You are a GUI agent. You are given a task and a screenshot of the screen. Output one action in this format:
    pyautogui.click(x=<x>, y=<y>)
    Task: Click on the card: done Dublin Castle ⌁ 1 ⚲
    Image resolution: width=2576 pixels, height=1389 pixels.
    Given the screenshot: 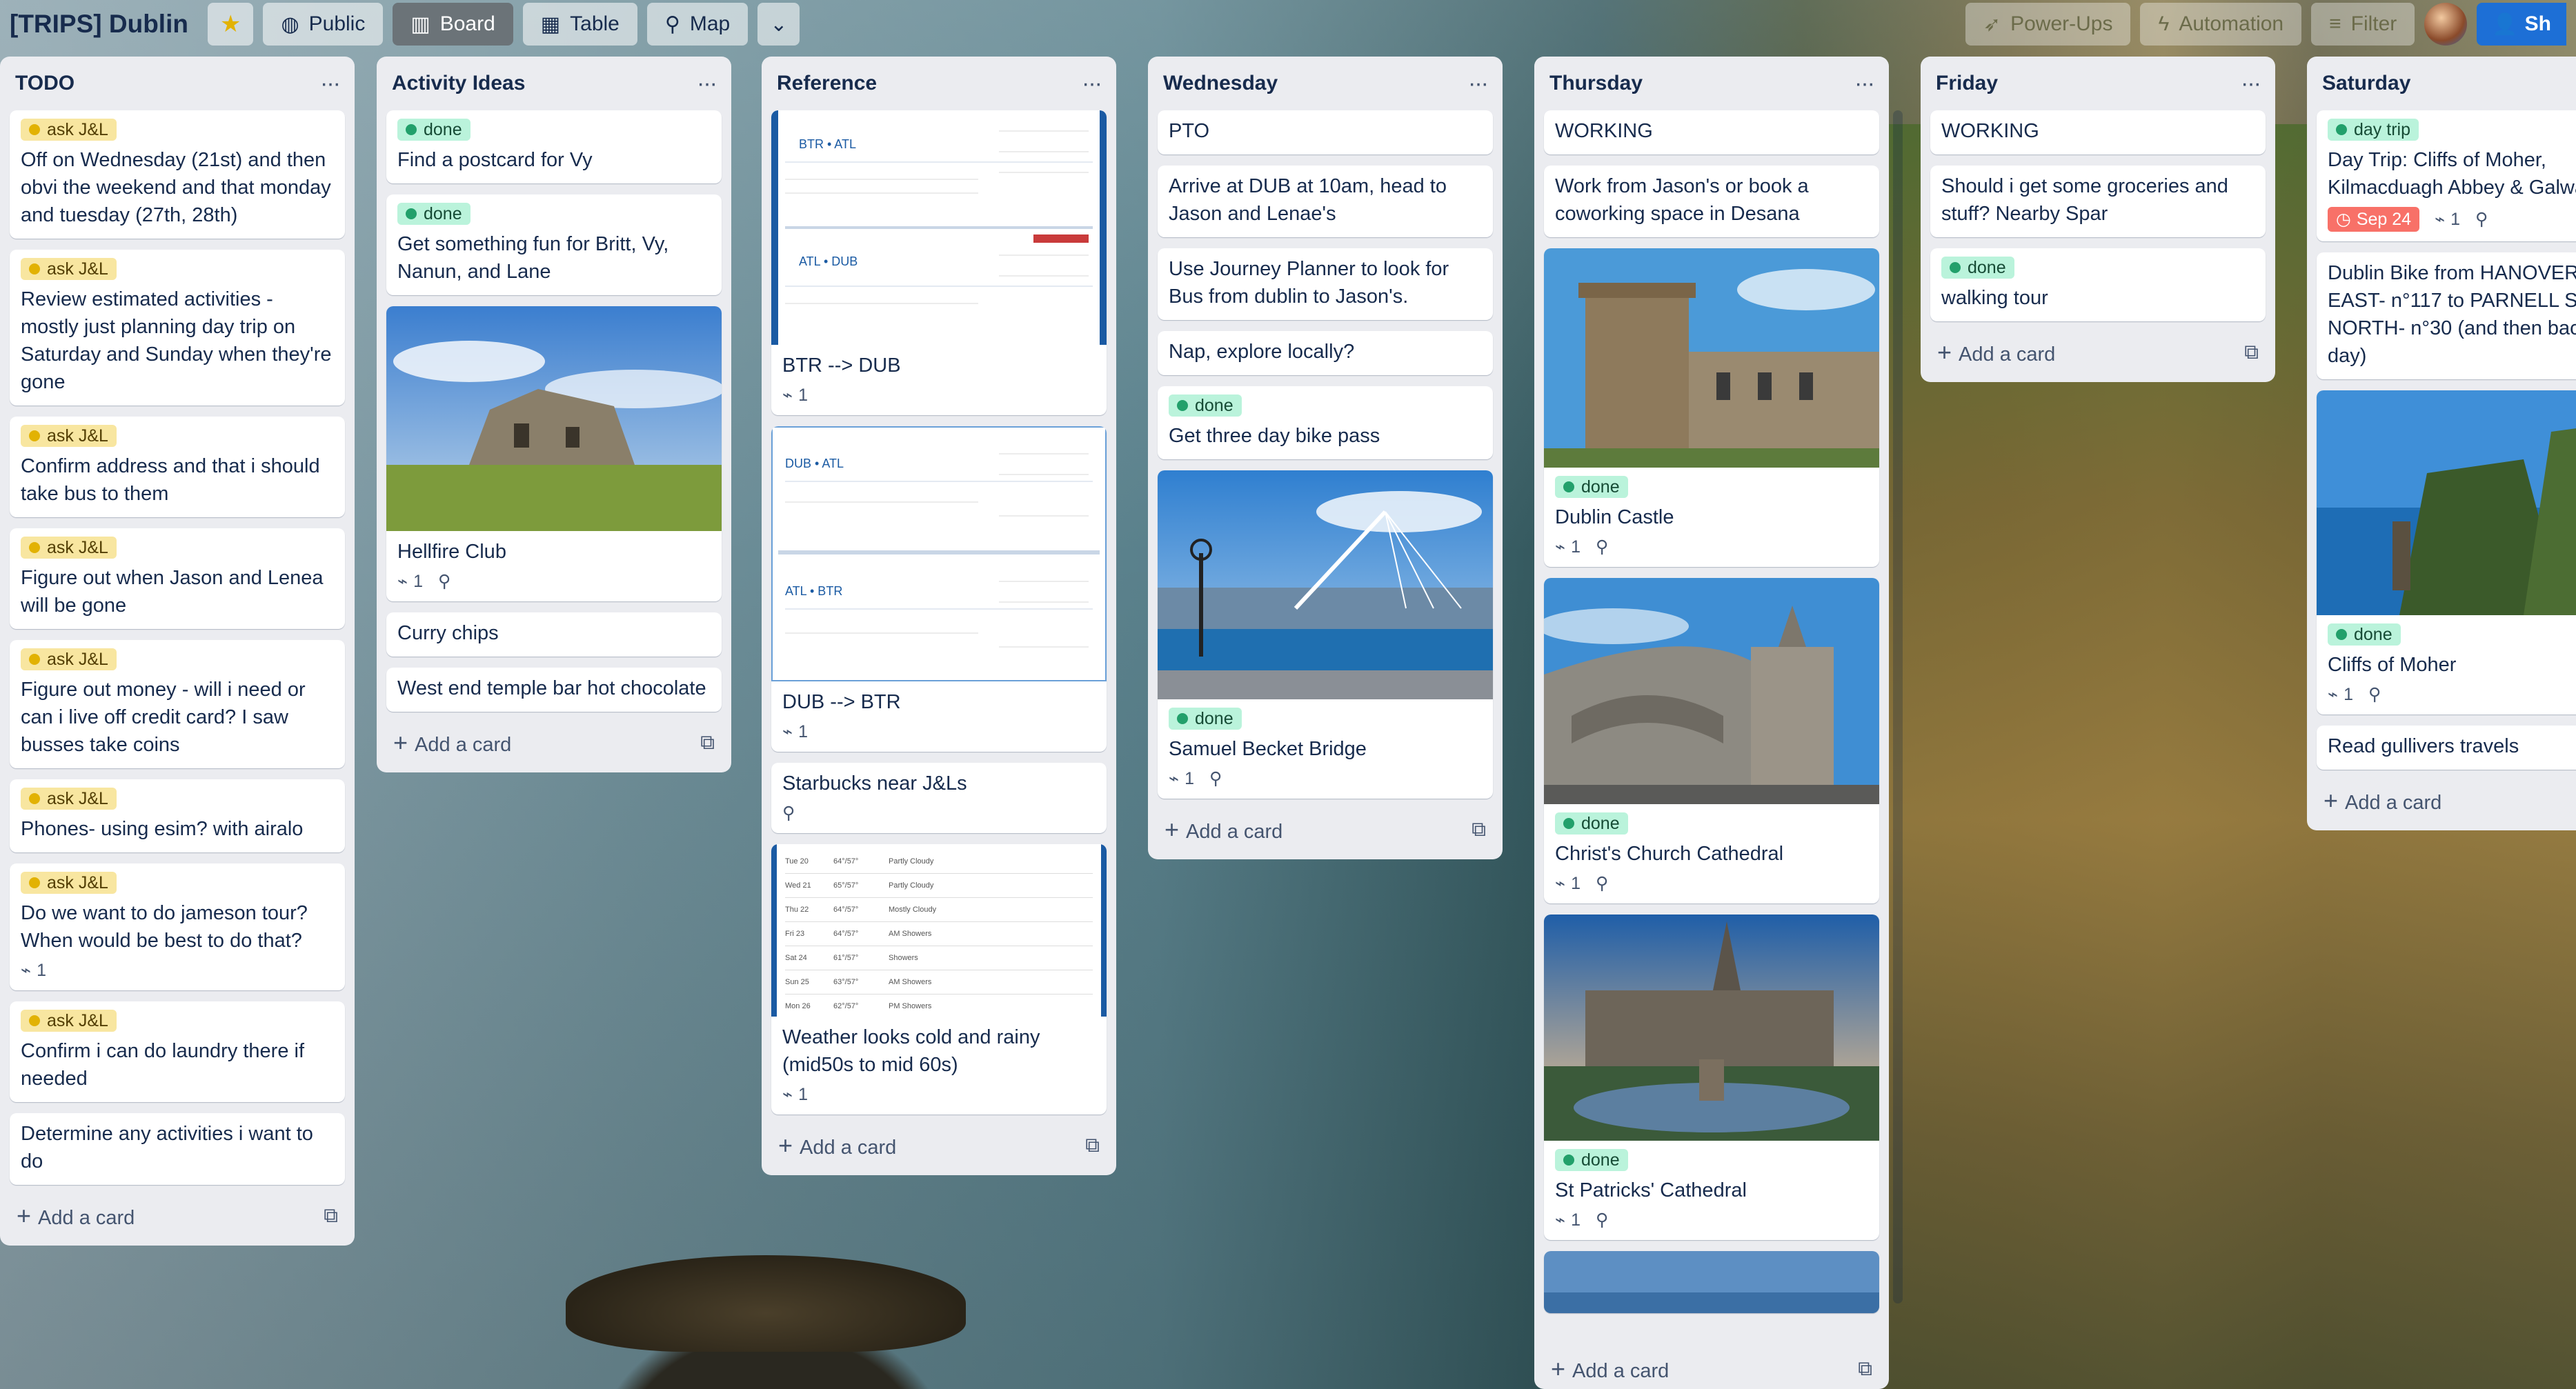 What is the action you would take?
    pyautogui.click(x=1711, y=407)
    